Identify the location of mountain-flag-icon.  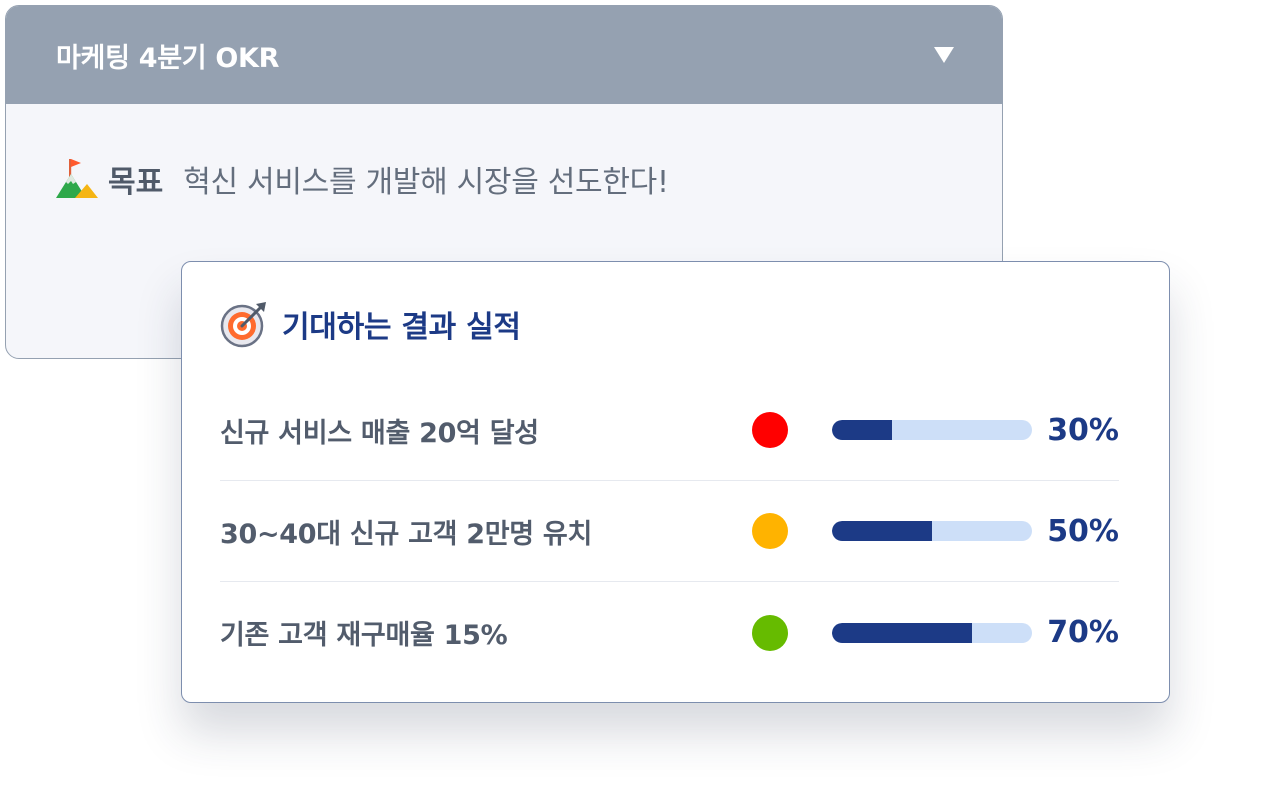
(77, 179).